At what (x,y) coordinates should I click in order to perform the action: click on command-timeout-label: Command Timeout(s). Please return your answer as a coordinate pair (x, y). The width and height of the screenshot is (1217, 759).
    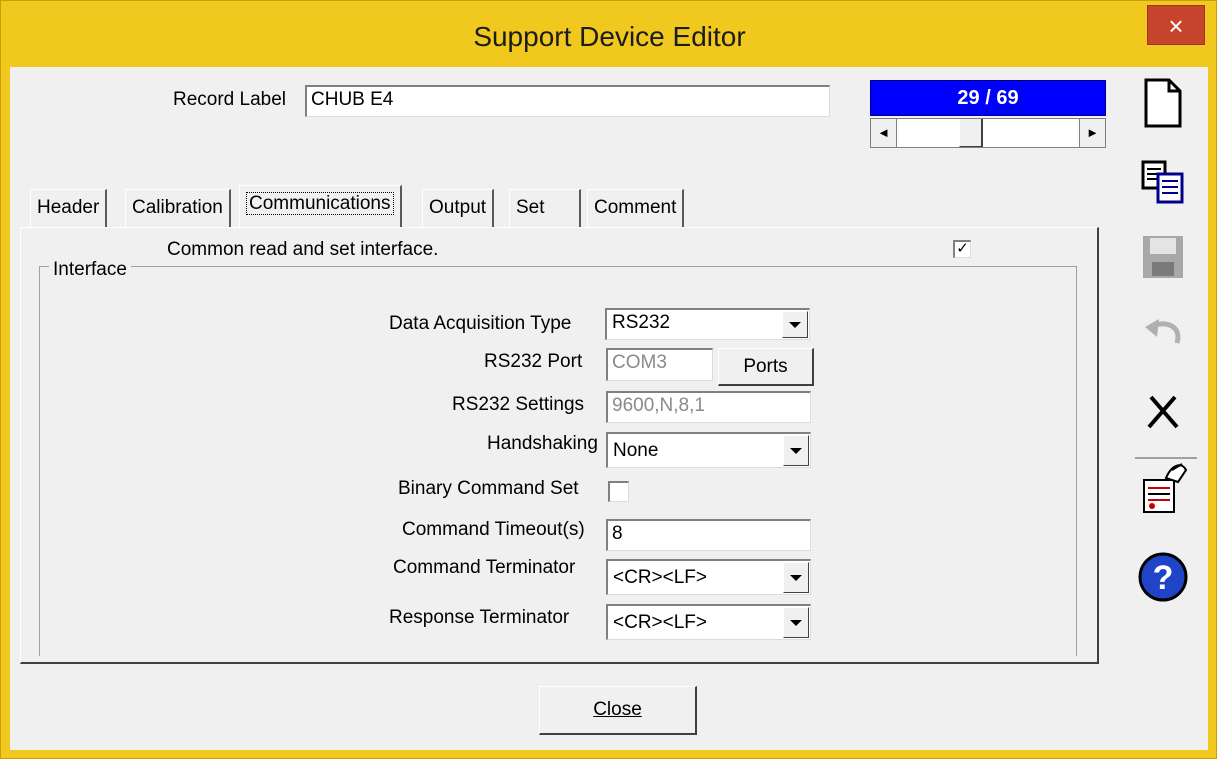
    Looking at the image, I should click on (493, 529).